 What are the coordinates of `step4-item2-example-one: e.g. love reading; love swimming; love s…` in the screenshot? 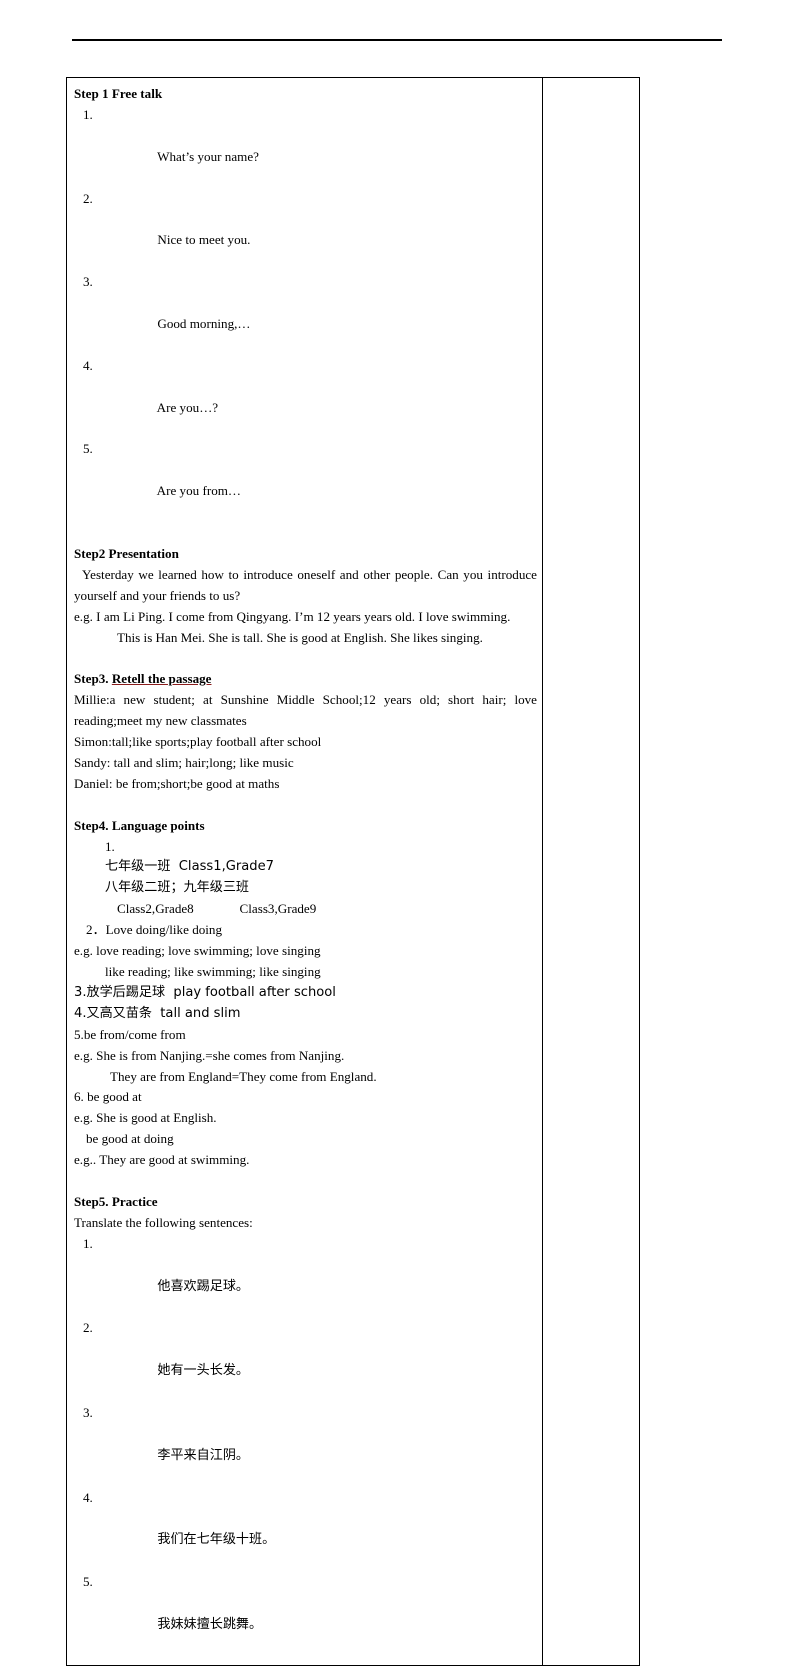 It's located at (197, 951).